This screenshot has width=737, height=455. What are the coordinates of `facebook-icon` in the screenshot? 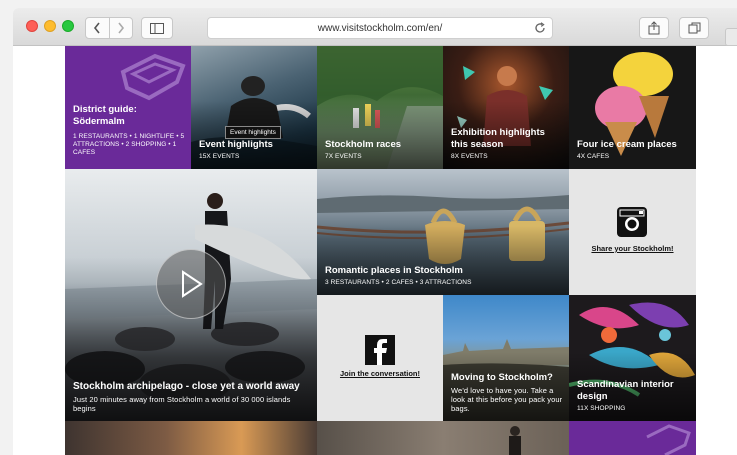 It's located at (380, 350).